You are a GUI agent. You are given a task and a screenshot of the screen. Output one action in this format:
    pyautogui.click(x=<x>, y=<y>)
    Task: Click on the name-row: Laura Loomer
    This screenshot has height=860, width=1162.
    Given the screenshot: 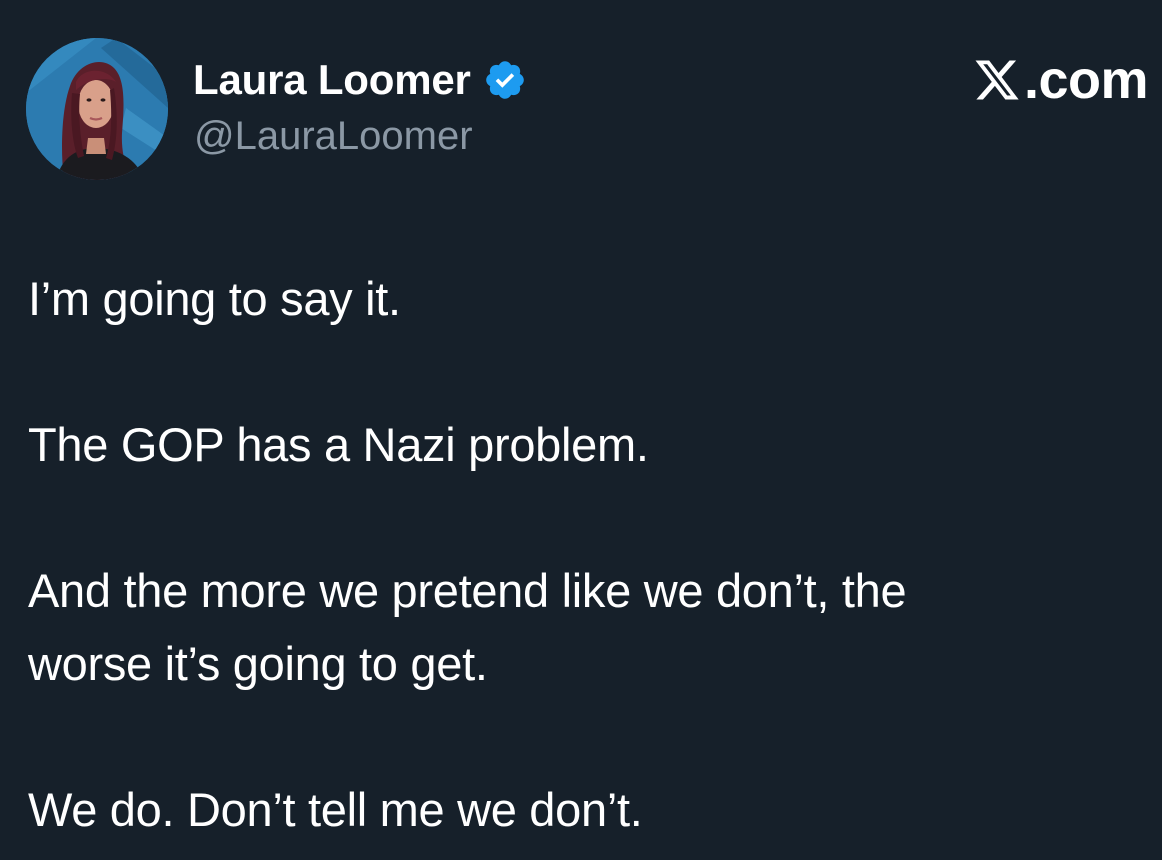 What is the action you would take?
    pyautogui.click(x=360, y=80)
    